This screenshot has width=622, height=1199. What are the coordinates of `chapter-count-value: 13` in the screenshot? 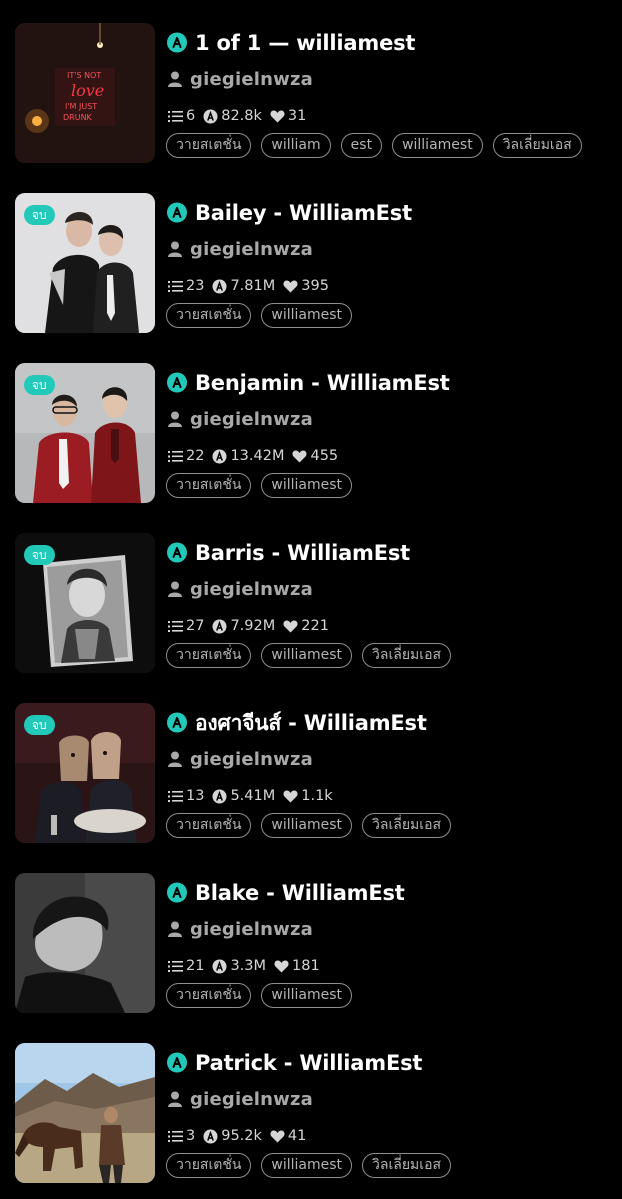 It's located at (195, 796).